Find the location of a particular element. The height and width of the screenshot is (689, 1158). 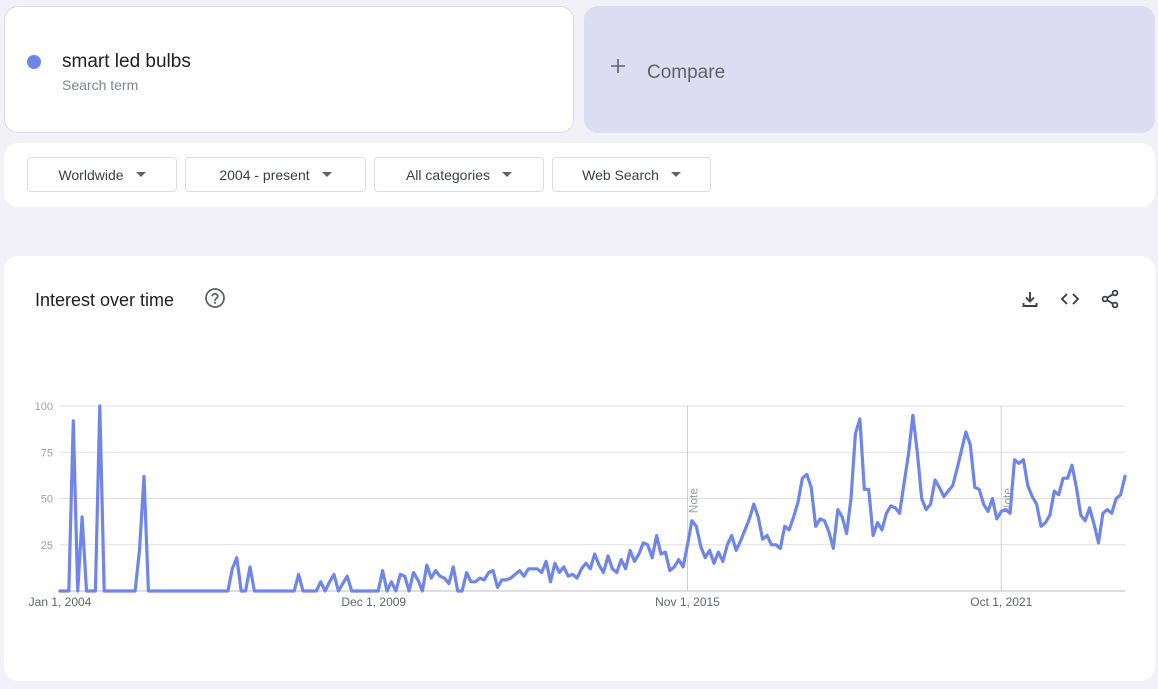

category-filter: All categories is located at coordinates (459, 174).